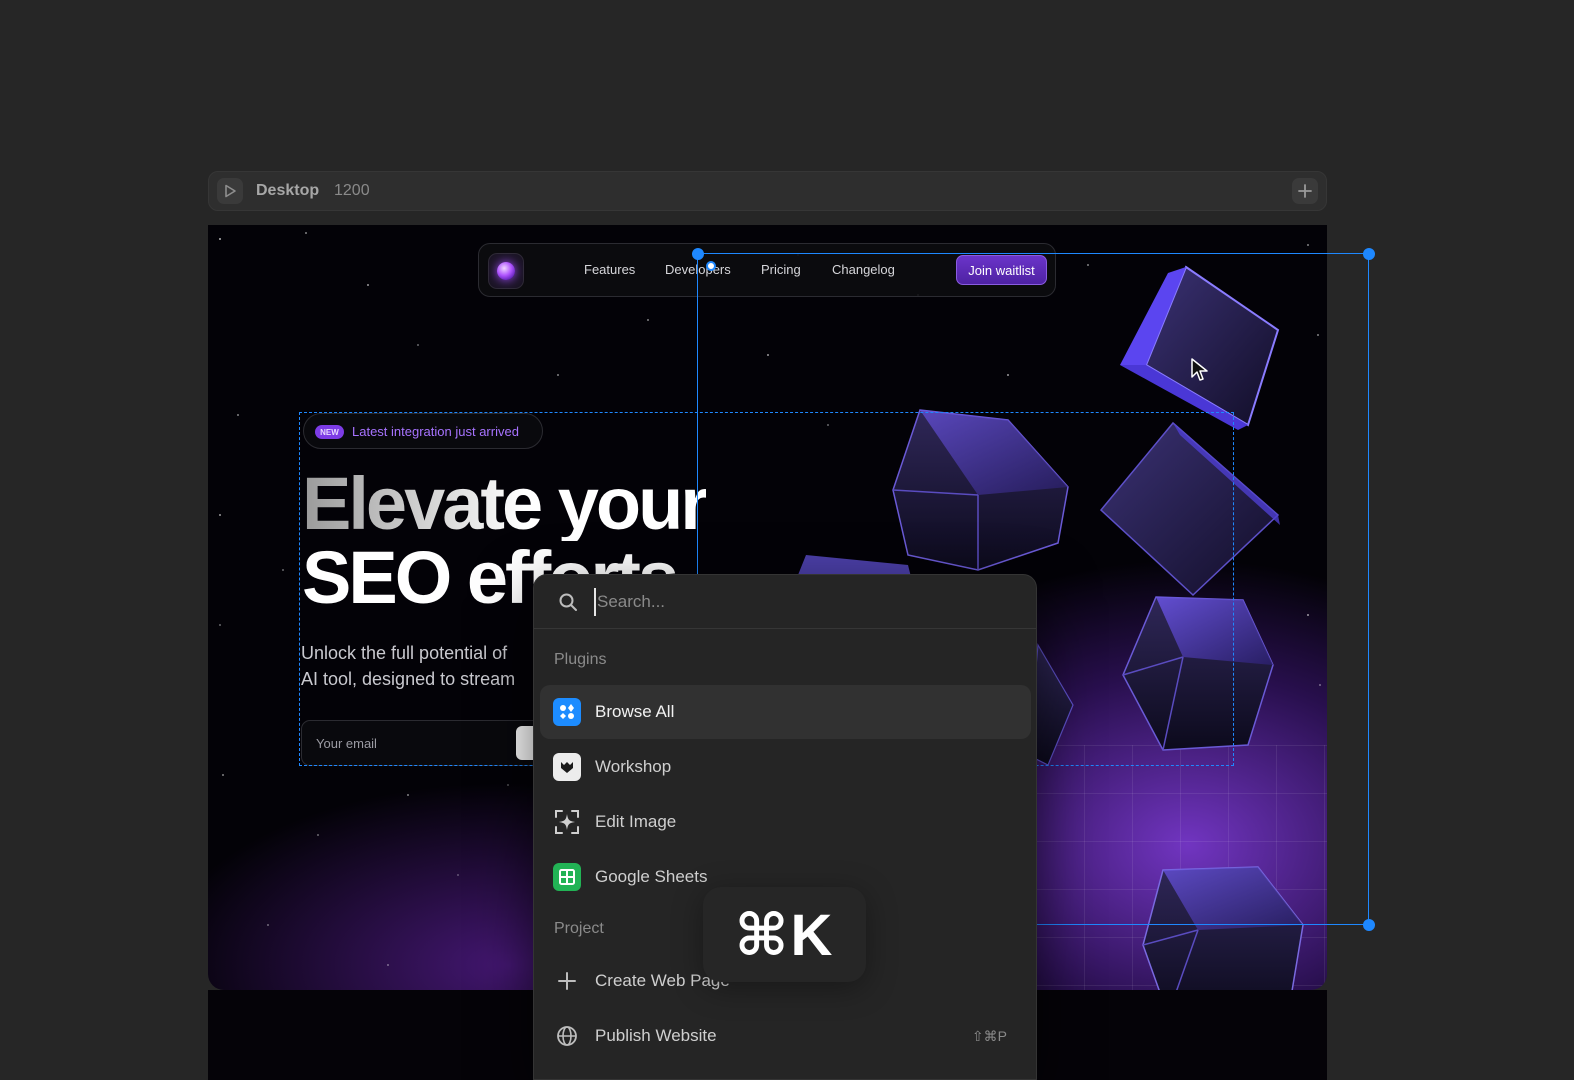 Image resolution: width=1574 pixels, height=1080 pixels. I want to click on frame-width-label: 1200, so click(352, 190).